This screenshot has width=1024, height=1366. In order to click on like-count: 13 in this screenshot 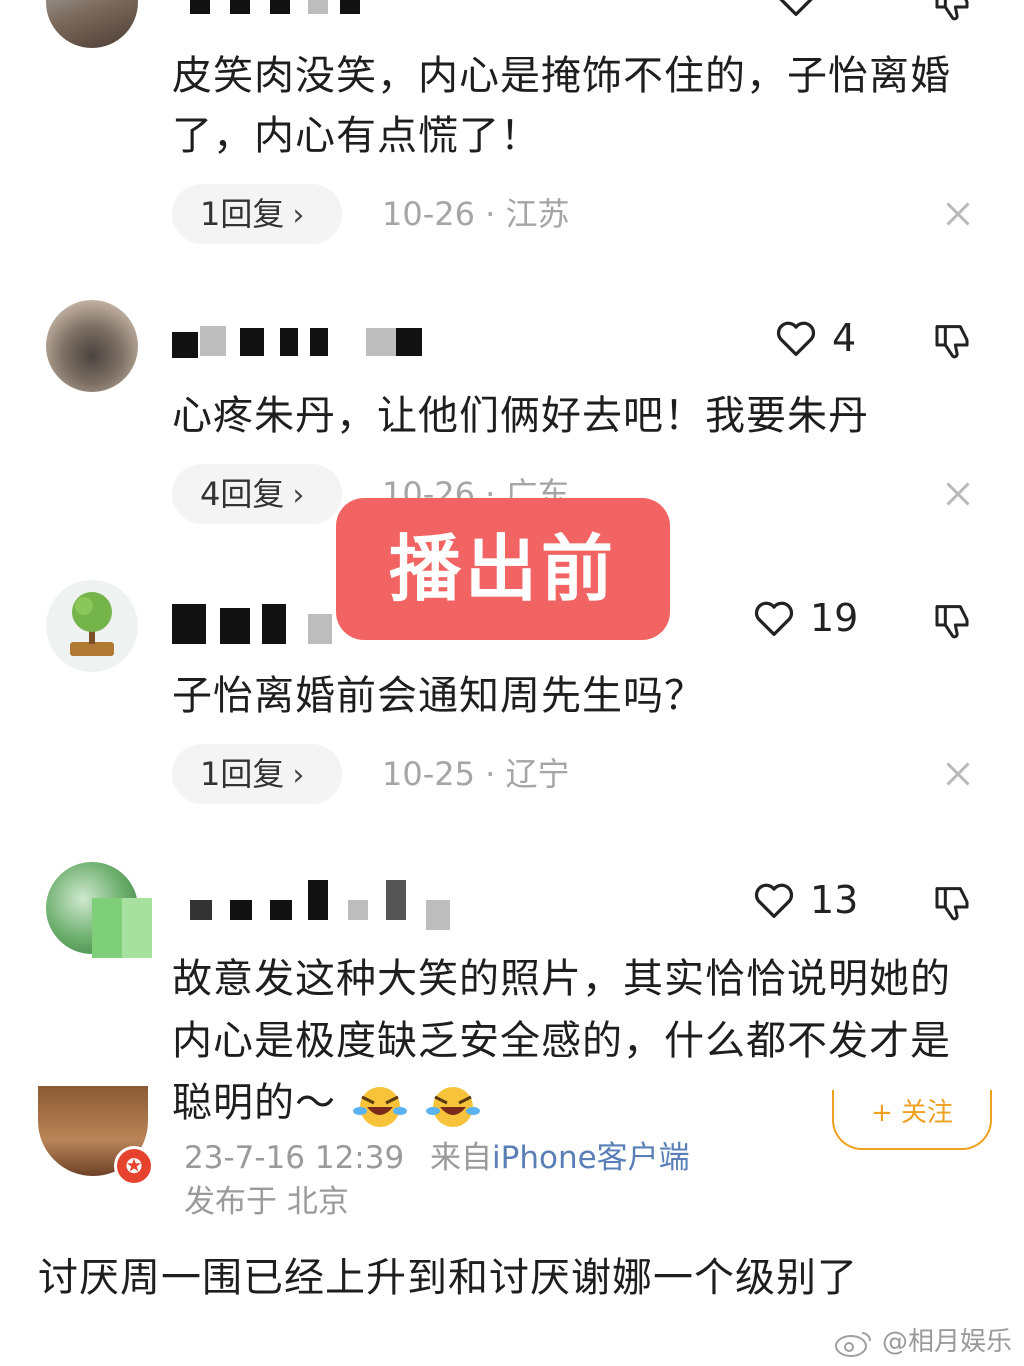, I will do `click(834, 900)`.